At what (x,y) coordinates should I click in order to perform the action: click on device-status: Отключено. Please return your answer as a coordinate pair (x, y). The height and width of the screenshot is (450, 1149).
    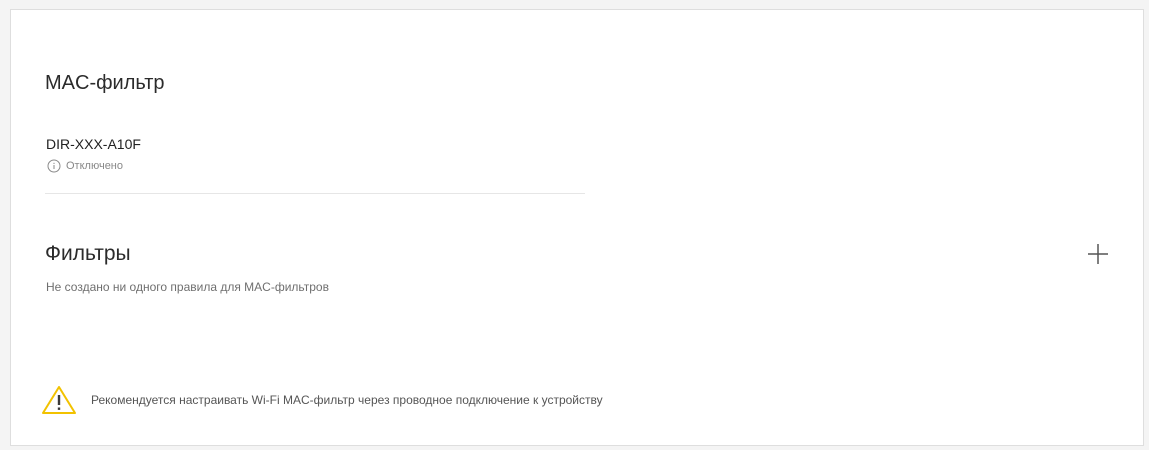
    Looking at the image, I should click on (85, 166).